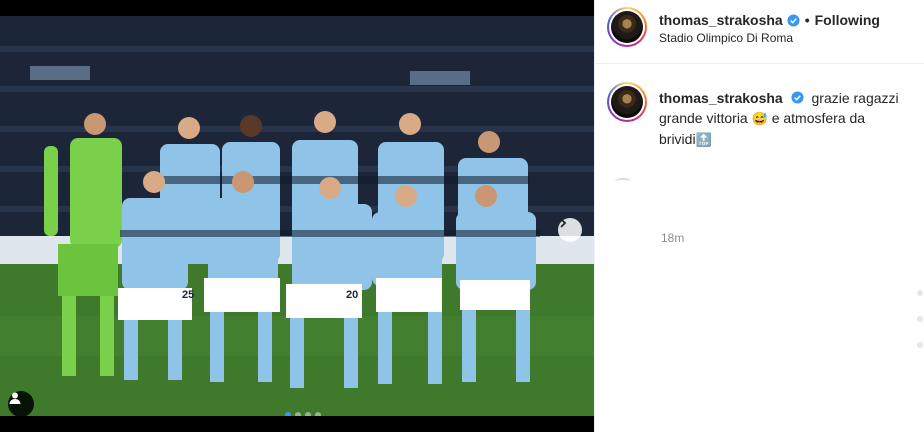  I want to click on caption-line-3: e atmosfera da, so click(818, 118).